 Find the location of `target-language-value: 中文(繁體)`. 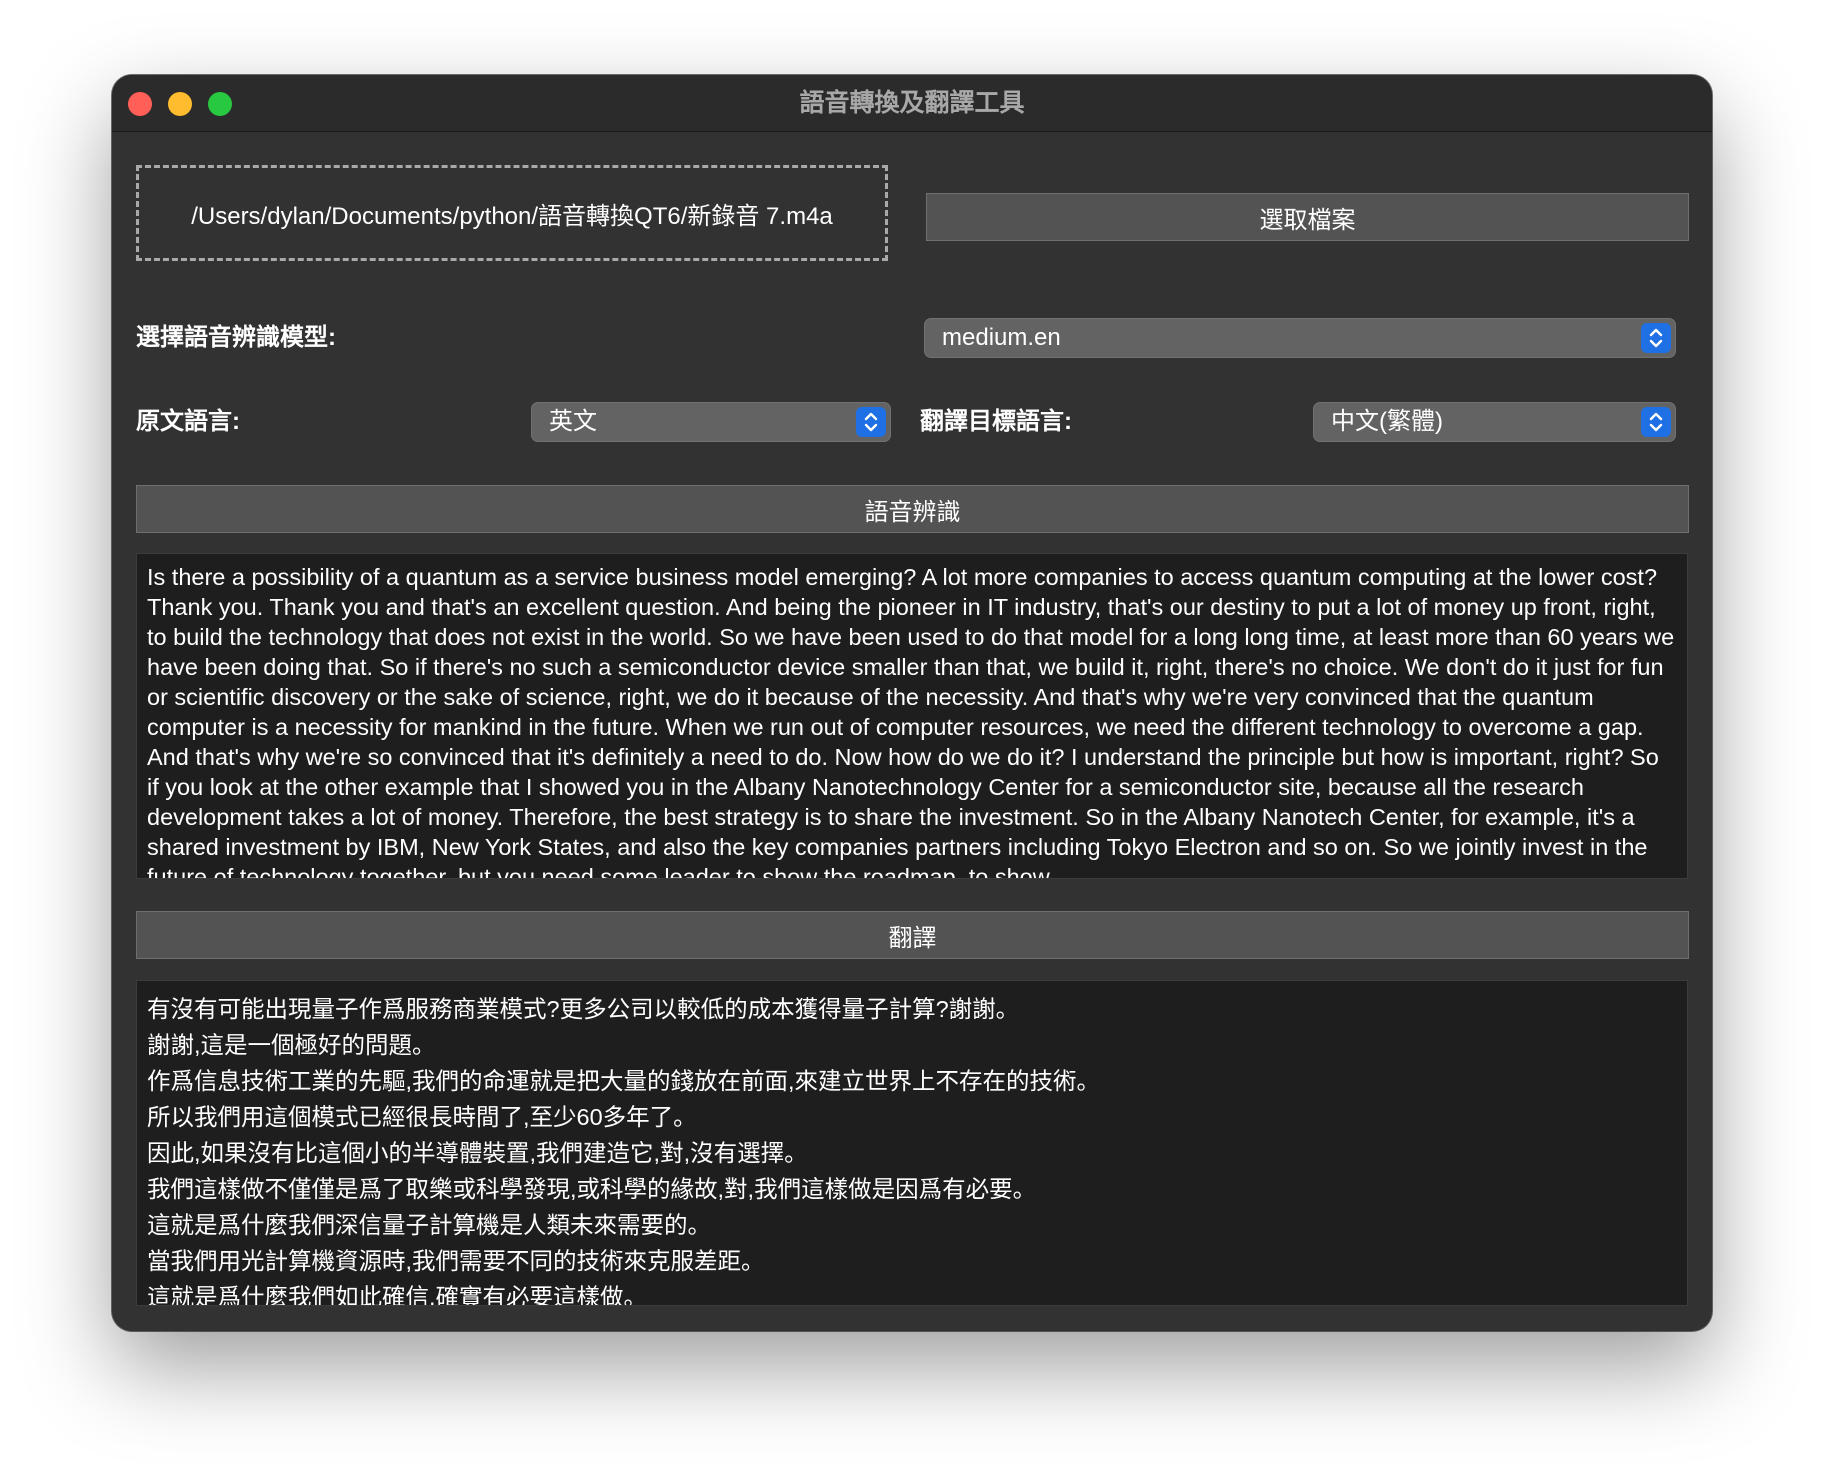

target-language-value: 中文(繁體) is located at coordinates (1387, 421).